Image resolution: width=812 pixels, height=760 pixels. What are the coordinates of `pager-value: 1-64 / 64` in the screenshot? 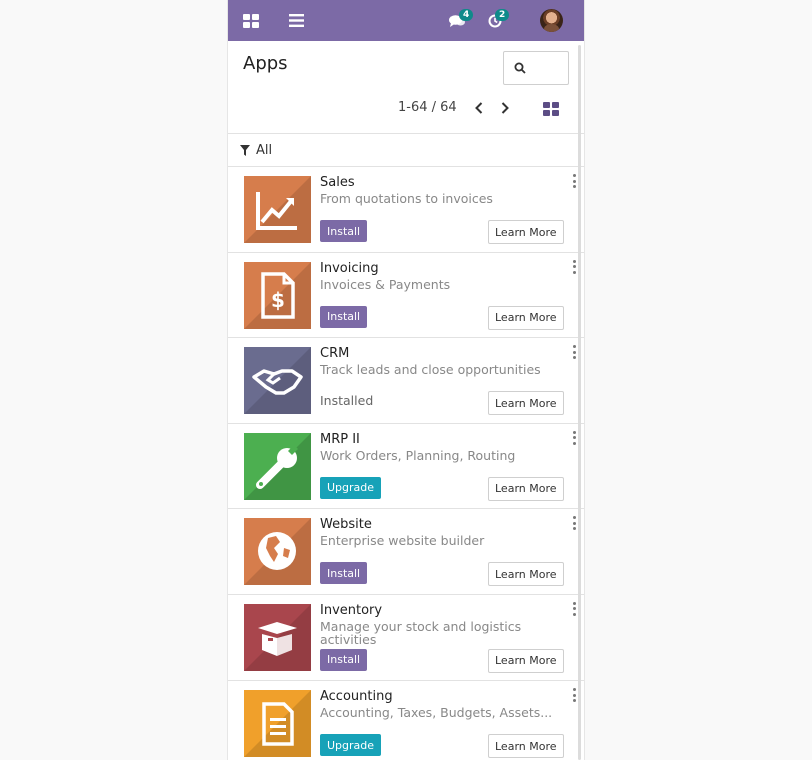 It's located at (427, 107).